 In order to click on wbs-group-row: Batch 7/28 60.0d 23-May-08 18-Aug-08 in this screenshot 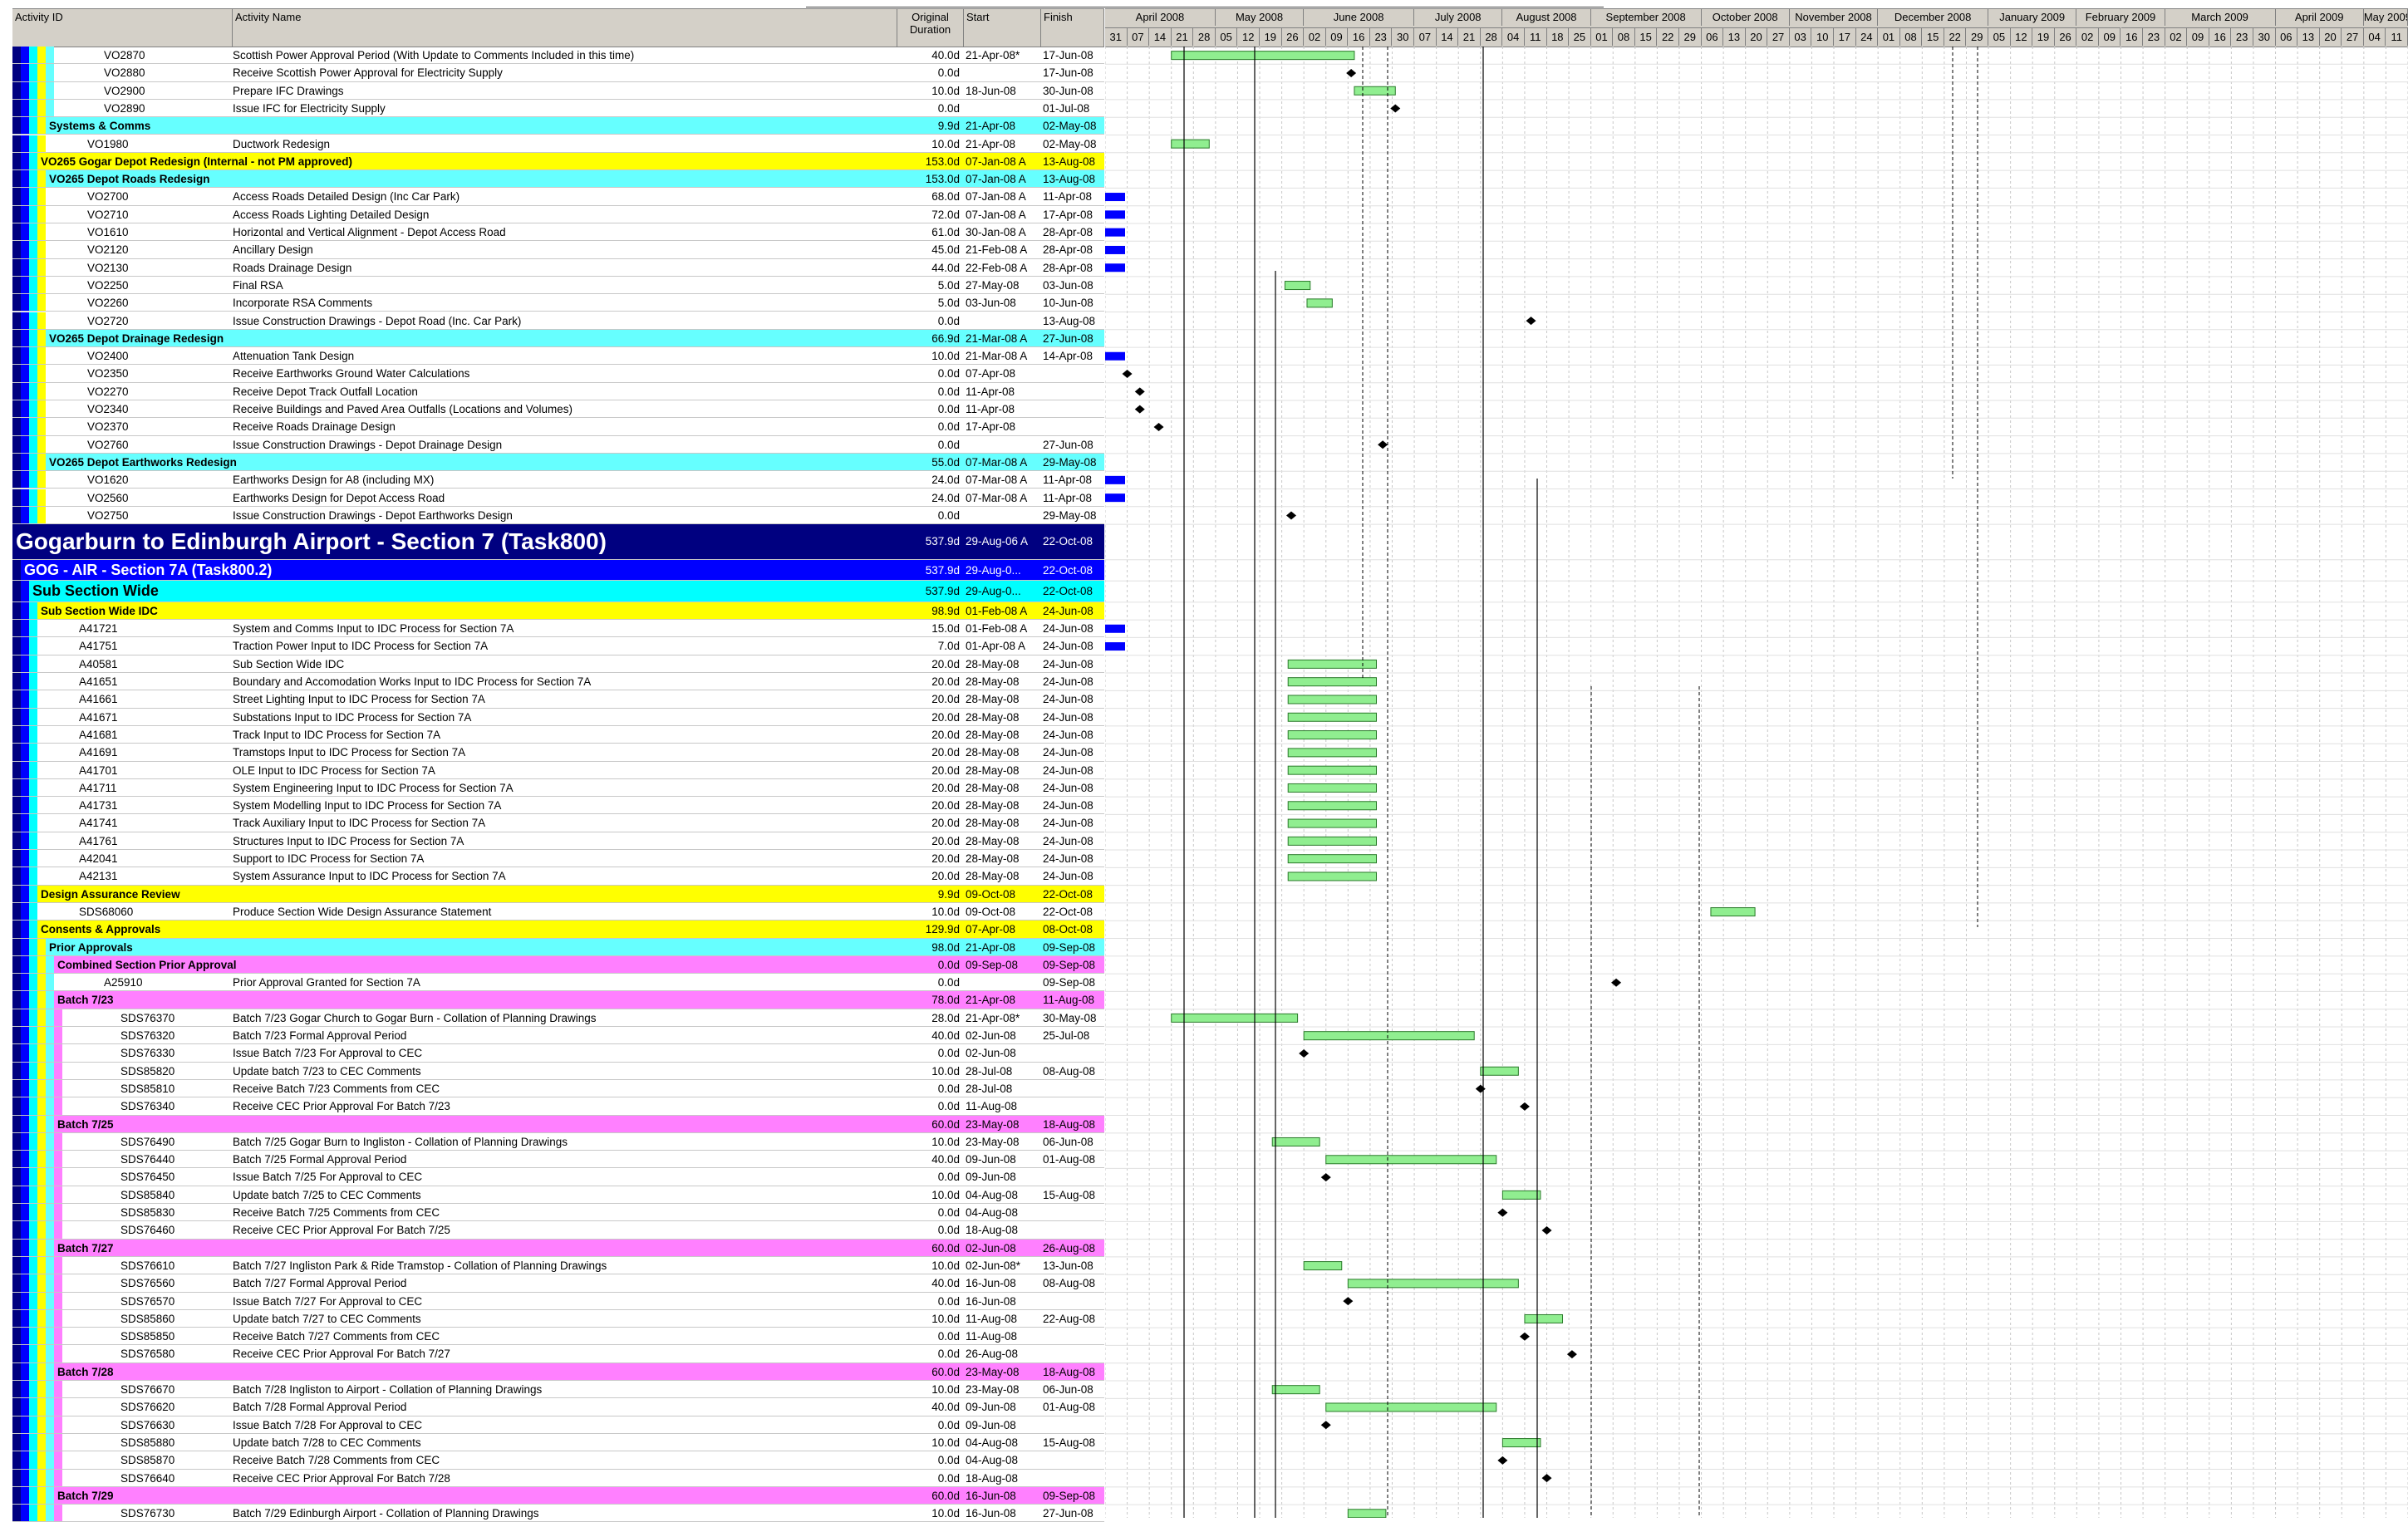, I will do `click(558, 1372)`.